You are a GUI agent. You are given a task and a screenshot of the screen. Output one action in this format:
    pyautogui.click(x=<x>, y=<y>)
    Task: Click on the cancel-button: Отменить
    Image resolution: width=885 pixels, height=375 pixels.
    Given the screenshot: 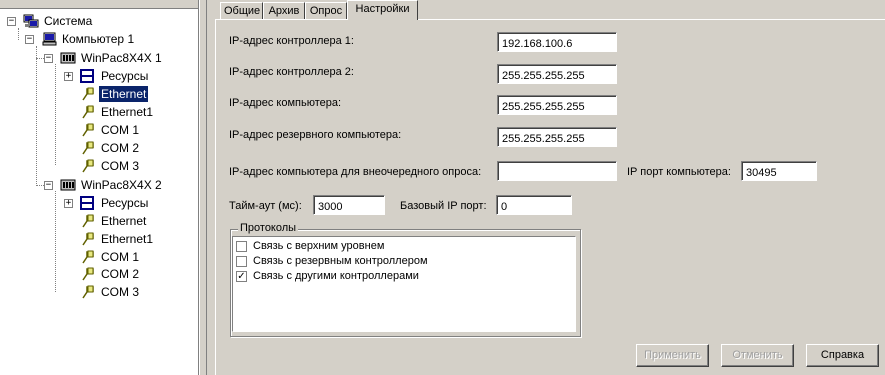 What is the action you would take?
    pyautogui.click(x=757, y=355)
    